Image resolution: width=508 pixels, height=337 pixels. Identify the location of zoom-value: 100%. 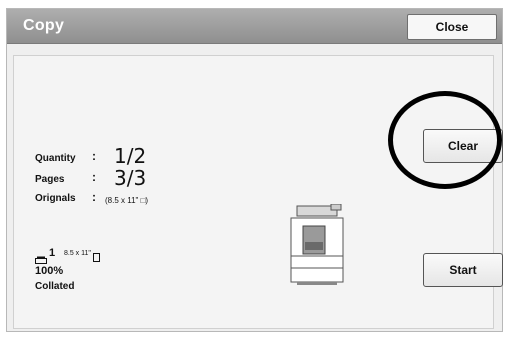
(49, 271).